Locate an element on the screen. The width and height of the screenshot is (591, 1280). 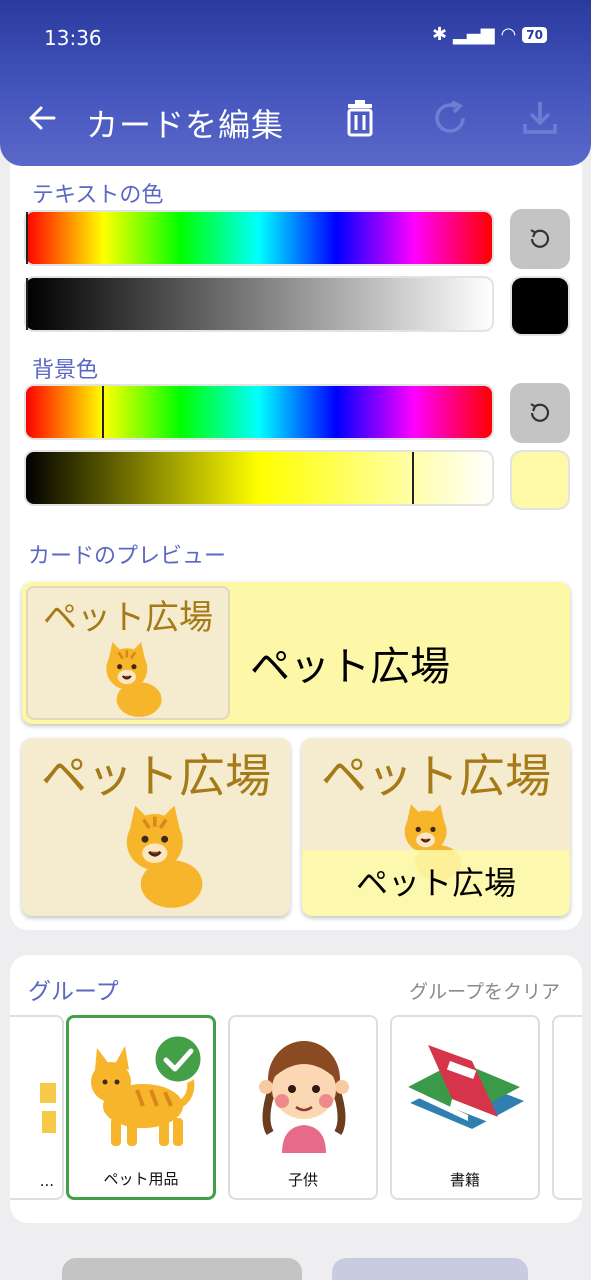
bg-brightness-handle is located at coordinates (413, 478).